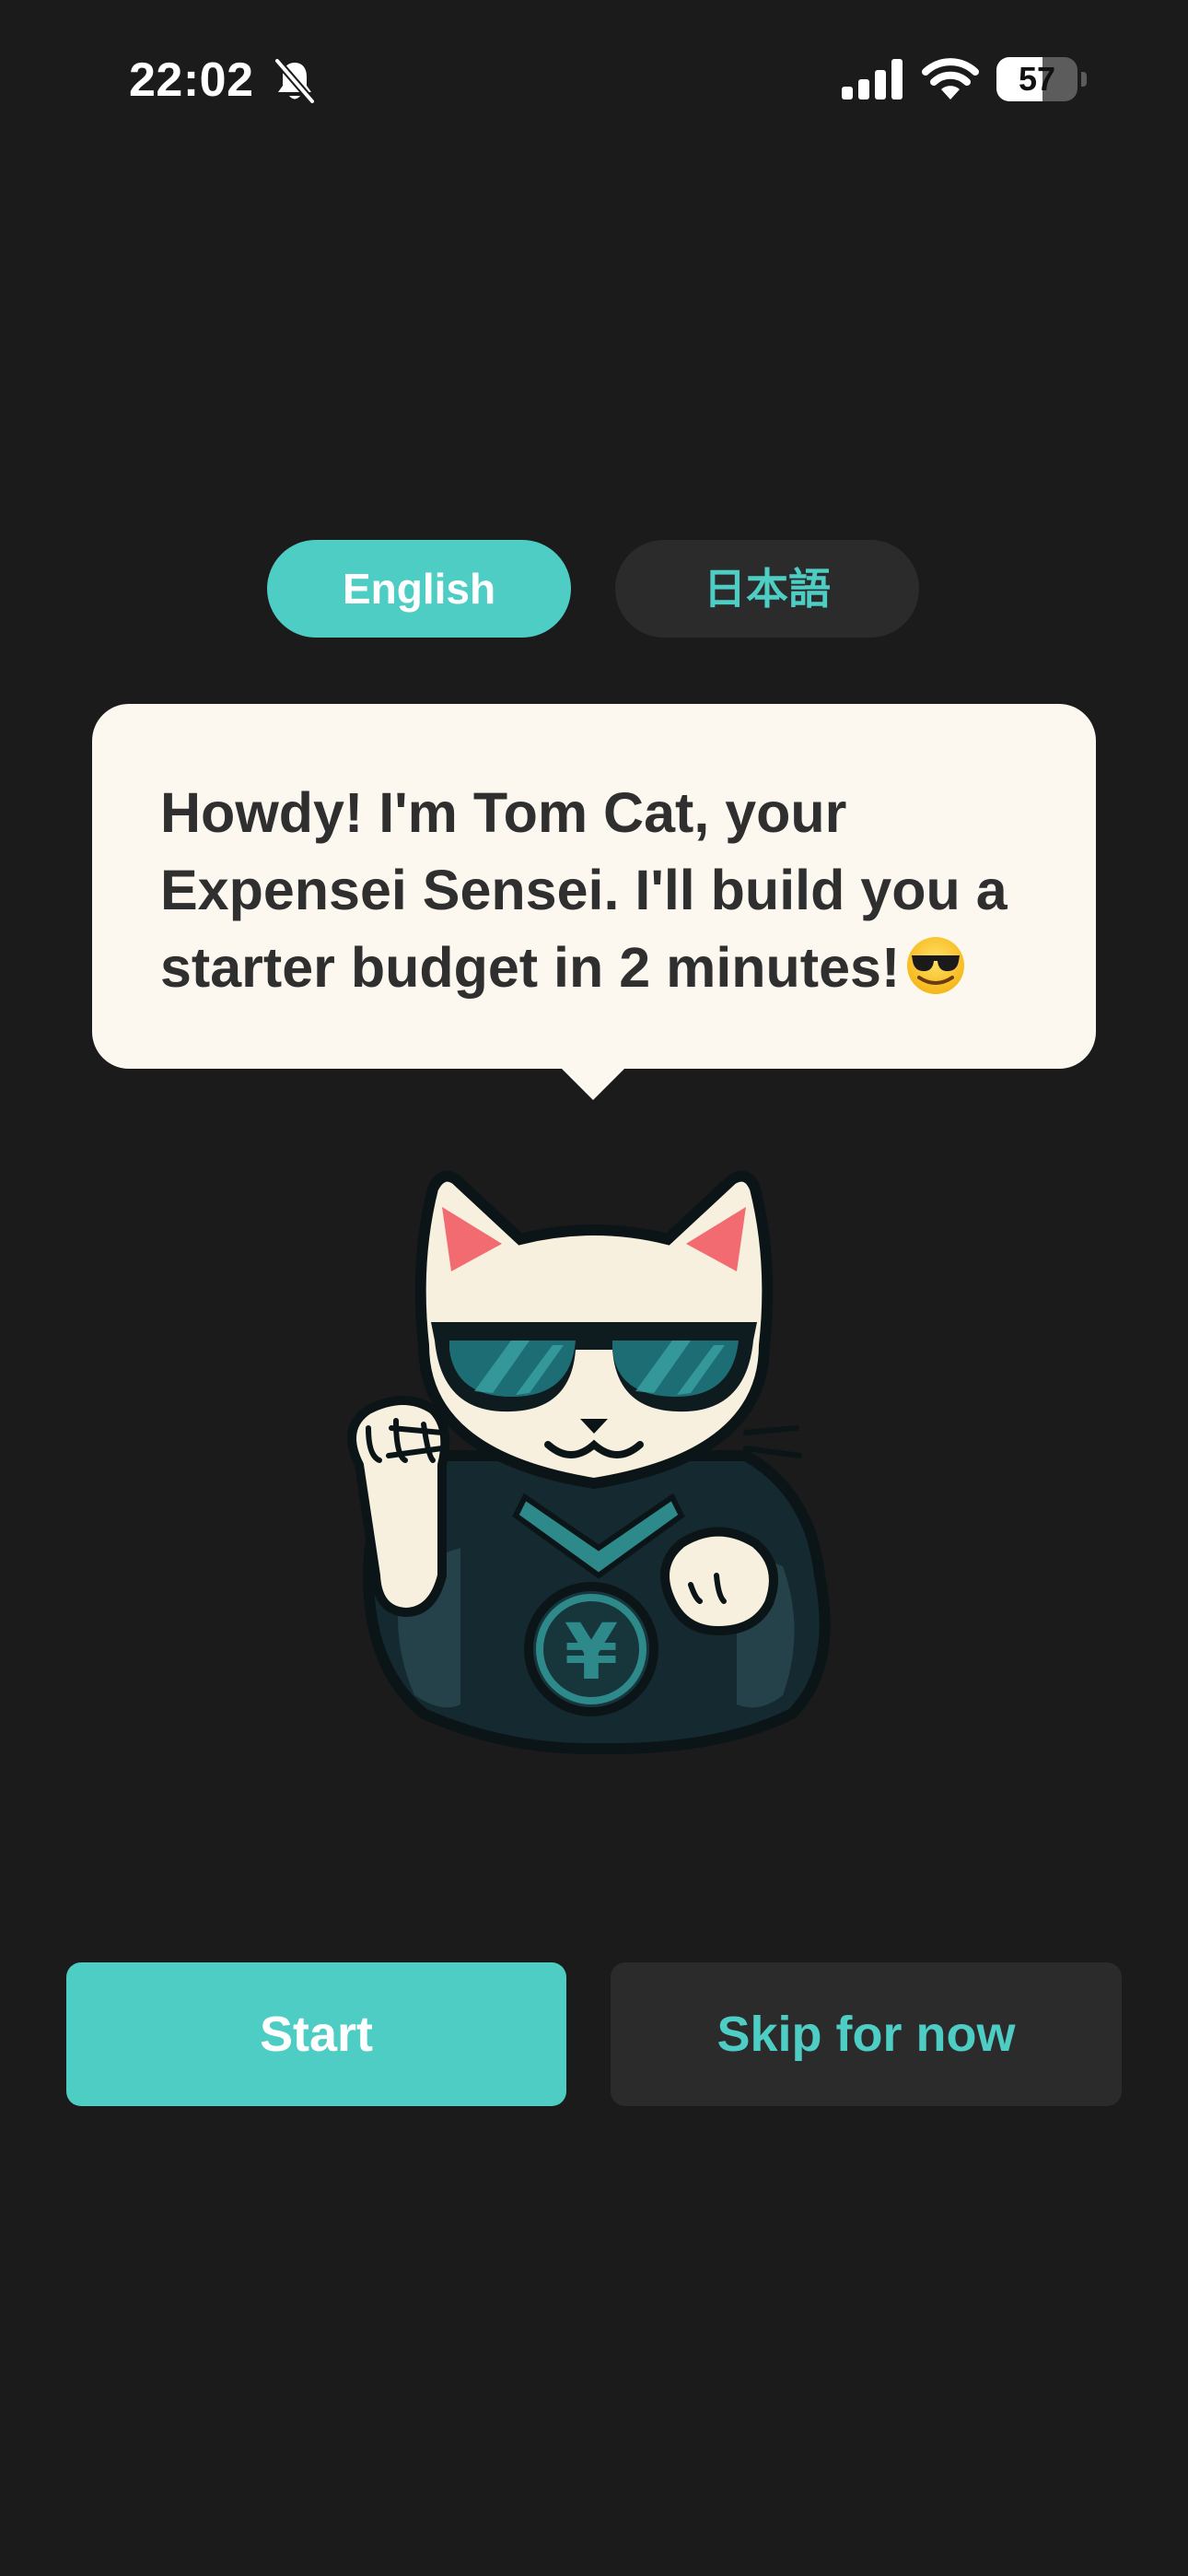 The image size is (1188, 2576). What do you see at coordinates (872, 79) in the screenshot?
I see `cellular-signal-icon` at bounding box center [872, 79].